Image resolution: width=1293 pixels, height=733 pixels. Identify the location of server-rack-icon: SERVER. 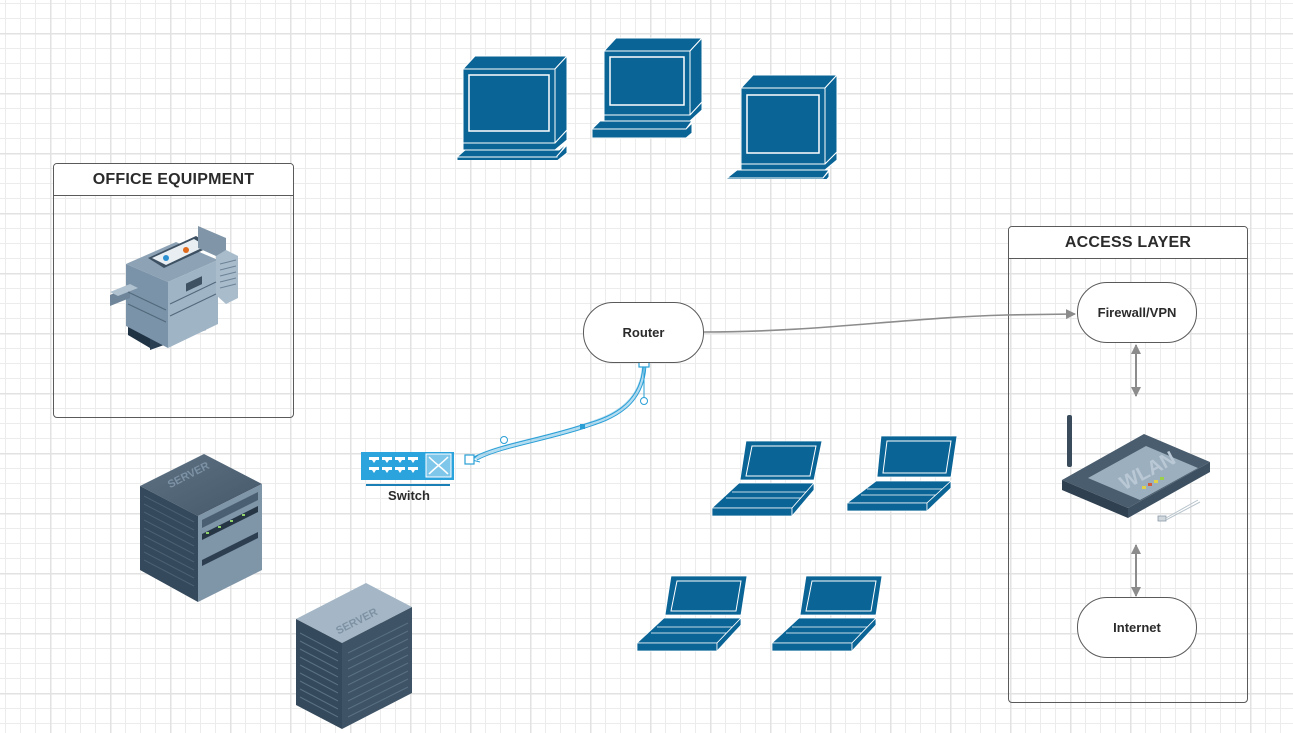
(201, 528).